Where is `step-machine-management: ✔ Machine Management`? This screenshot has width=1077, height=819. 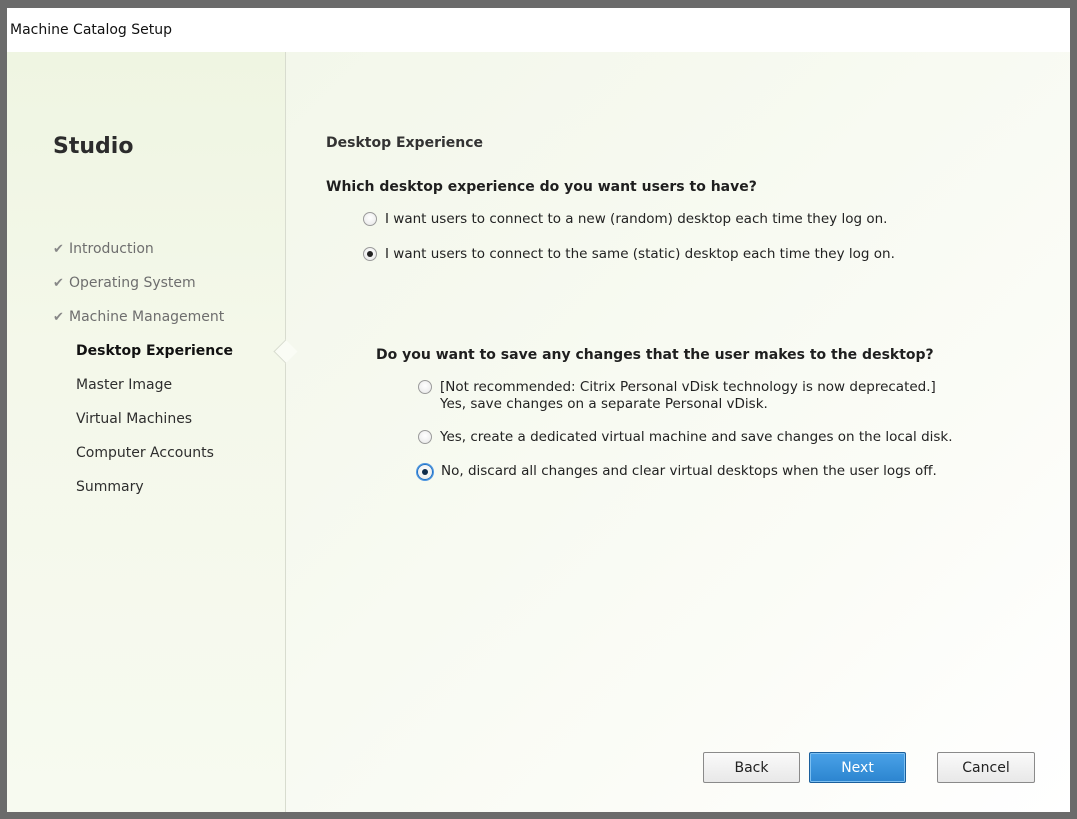 step-machine-management: ✔ Machine Management is located at coordinates (143, 317).